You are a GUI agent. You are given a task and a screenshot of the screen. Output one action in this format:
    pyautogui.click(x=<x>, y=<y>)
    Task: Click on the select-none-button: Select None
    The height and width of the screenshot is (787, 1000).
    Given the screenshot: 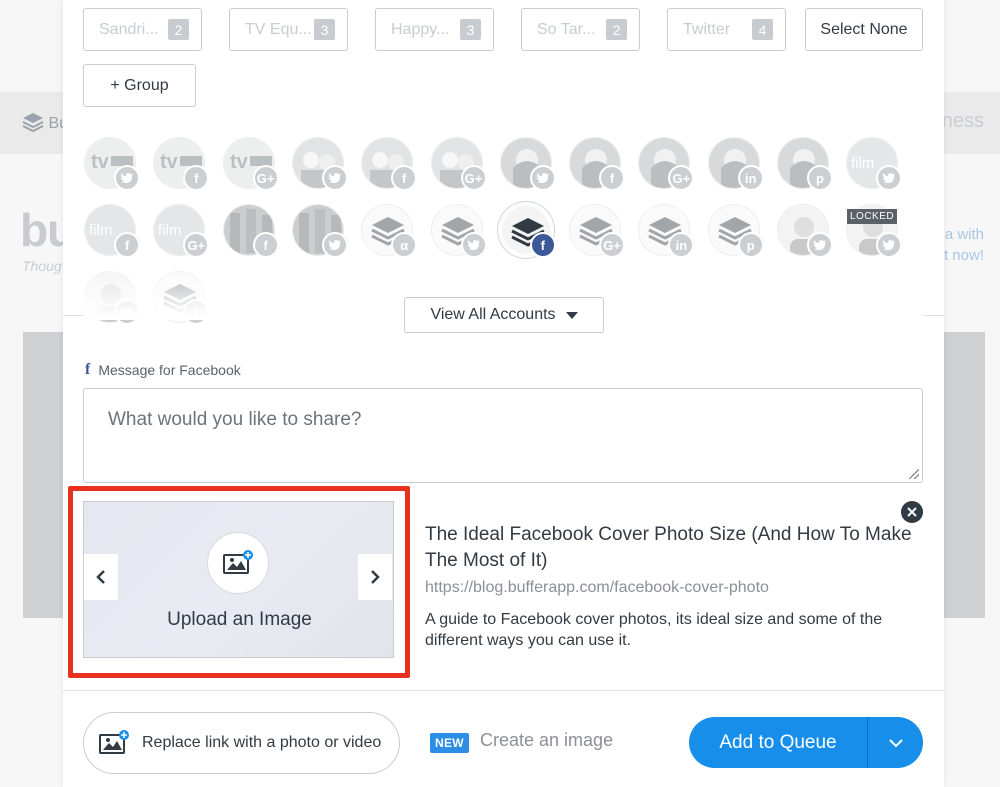 What is the action you would take?
    pyautogui.click(x=864, y=29)
    